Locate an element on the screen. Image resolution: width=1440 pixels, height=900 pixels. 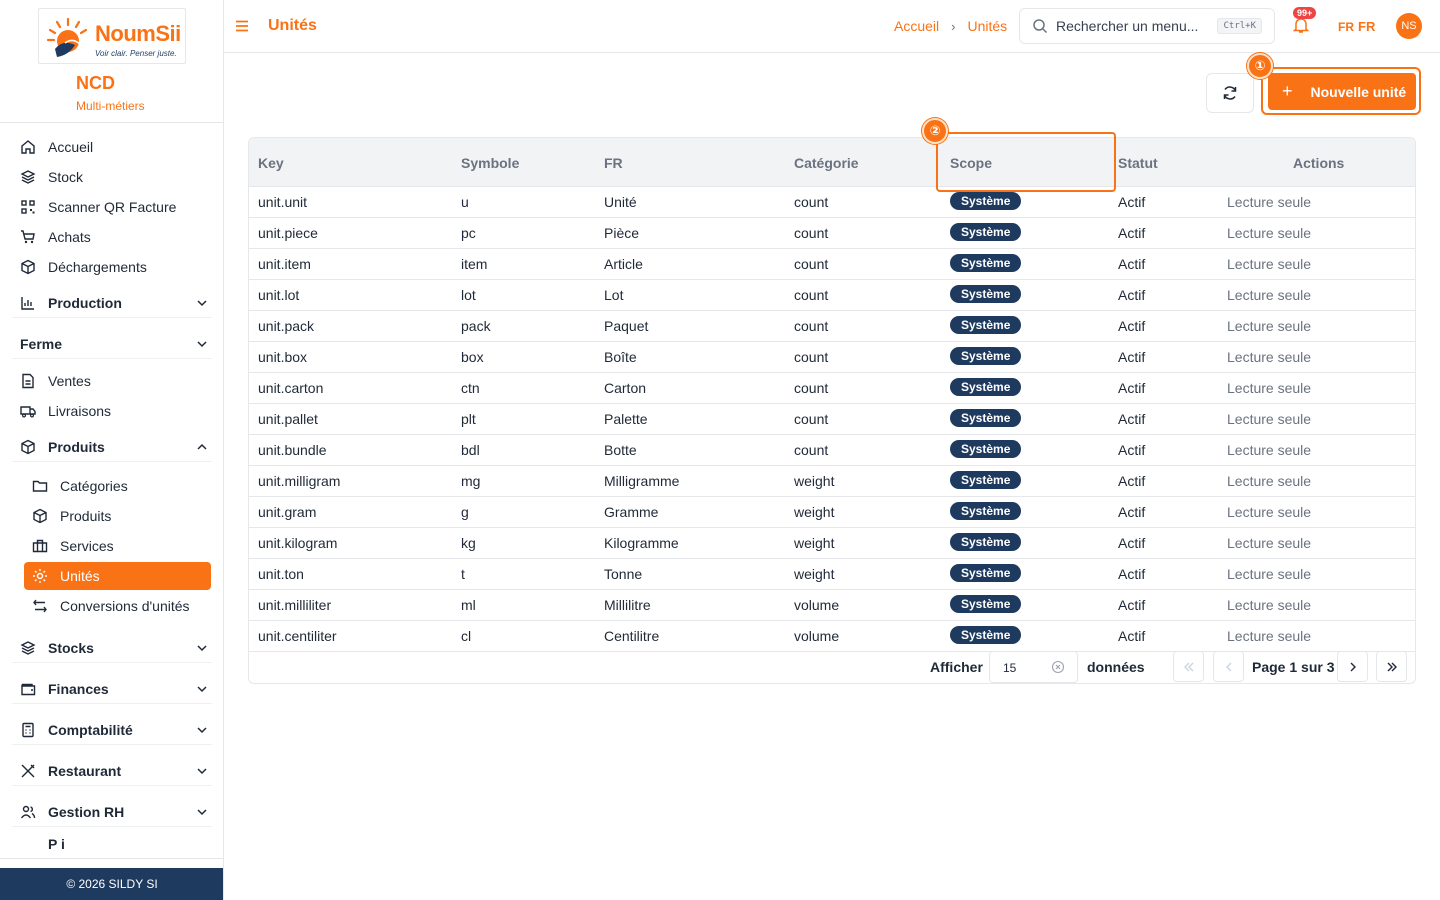
qr-icon is located at coordinates (28, 207).